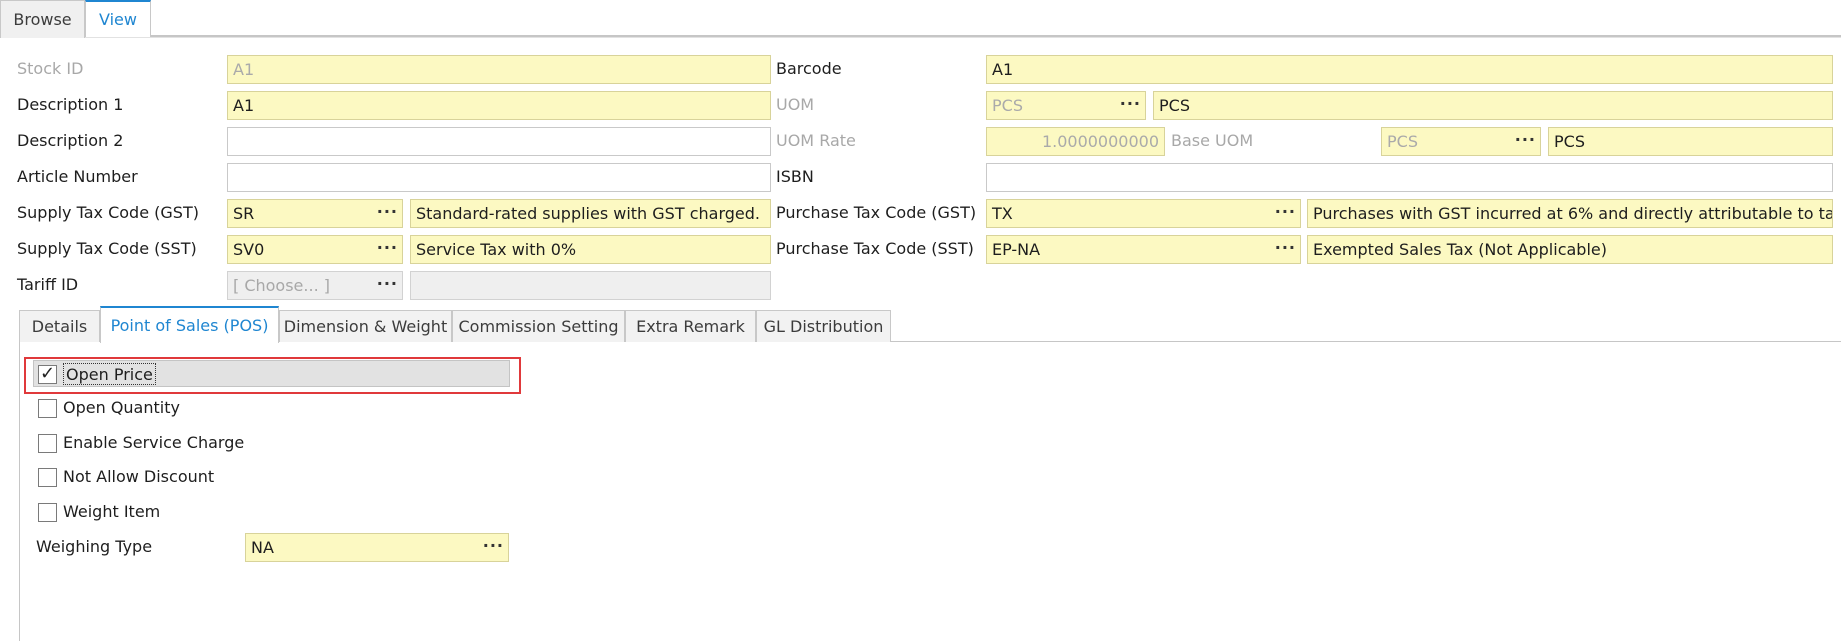 The width and height of the screenshot is (1841, 641). I want to click on purchase-gst-code-field: TX ···, so click(1143, 213).